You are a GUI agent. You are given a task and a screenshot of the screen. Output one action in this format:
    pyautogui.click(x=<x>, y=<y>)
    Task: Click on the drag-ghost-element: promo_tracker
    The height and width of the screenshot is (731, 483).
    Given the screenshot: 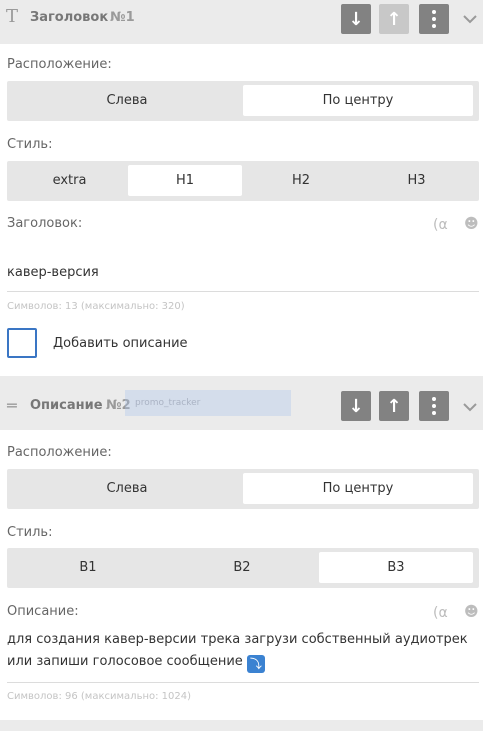 What is the action you would take?
    pyautogui.click(x=208, y=403)
    